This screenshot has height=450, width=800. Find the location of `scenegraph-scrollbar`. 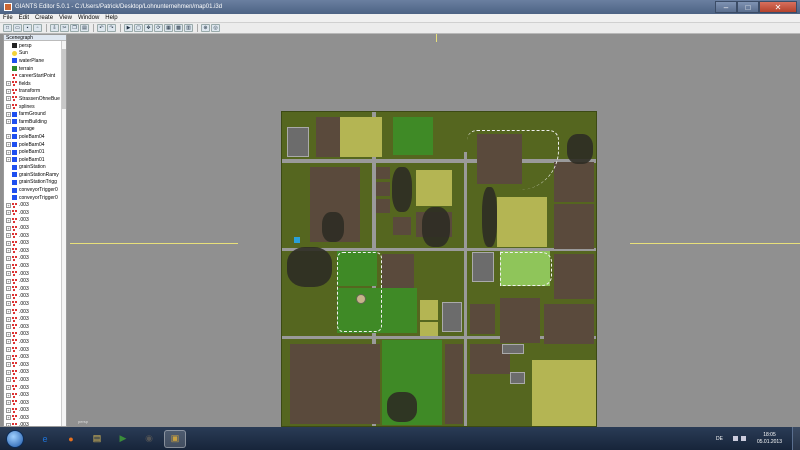

scenegraph-scrollbar is located at coordinates (63, 233).